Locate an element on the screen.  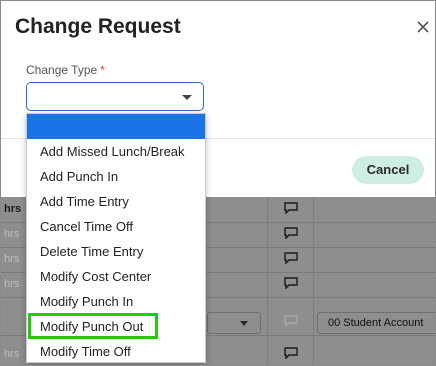
change-type-label: Change Type * is located at coordinates (65, 70).